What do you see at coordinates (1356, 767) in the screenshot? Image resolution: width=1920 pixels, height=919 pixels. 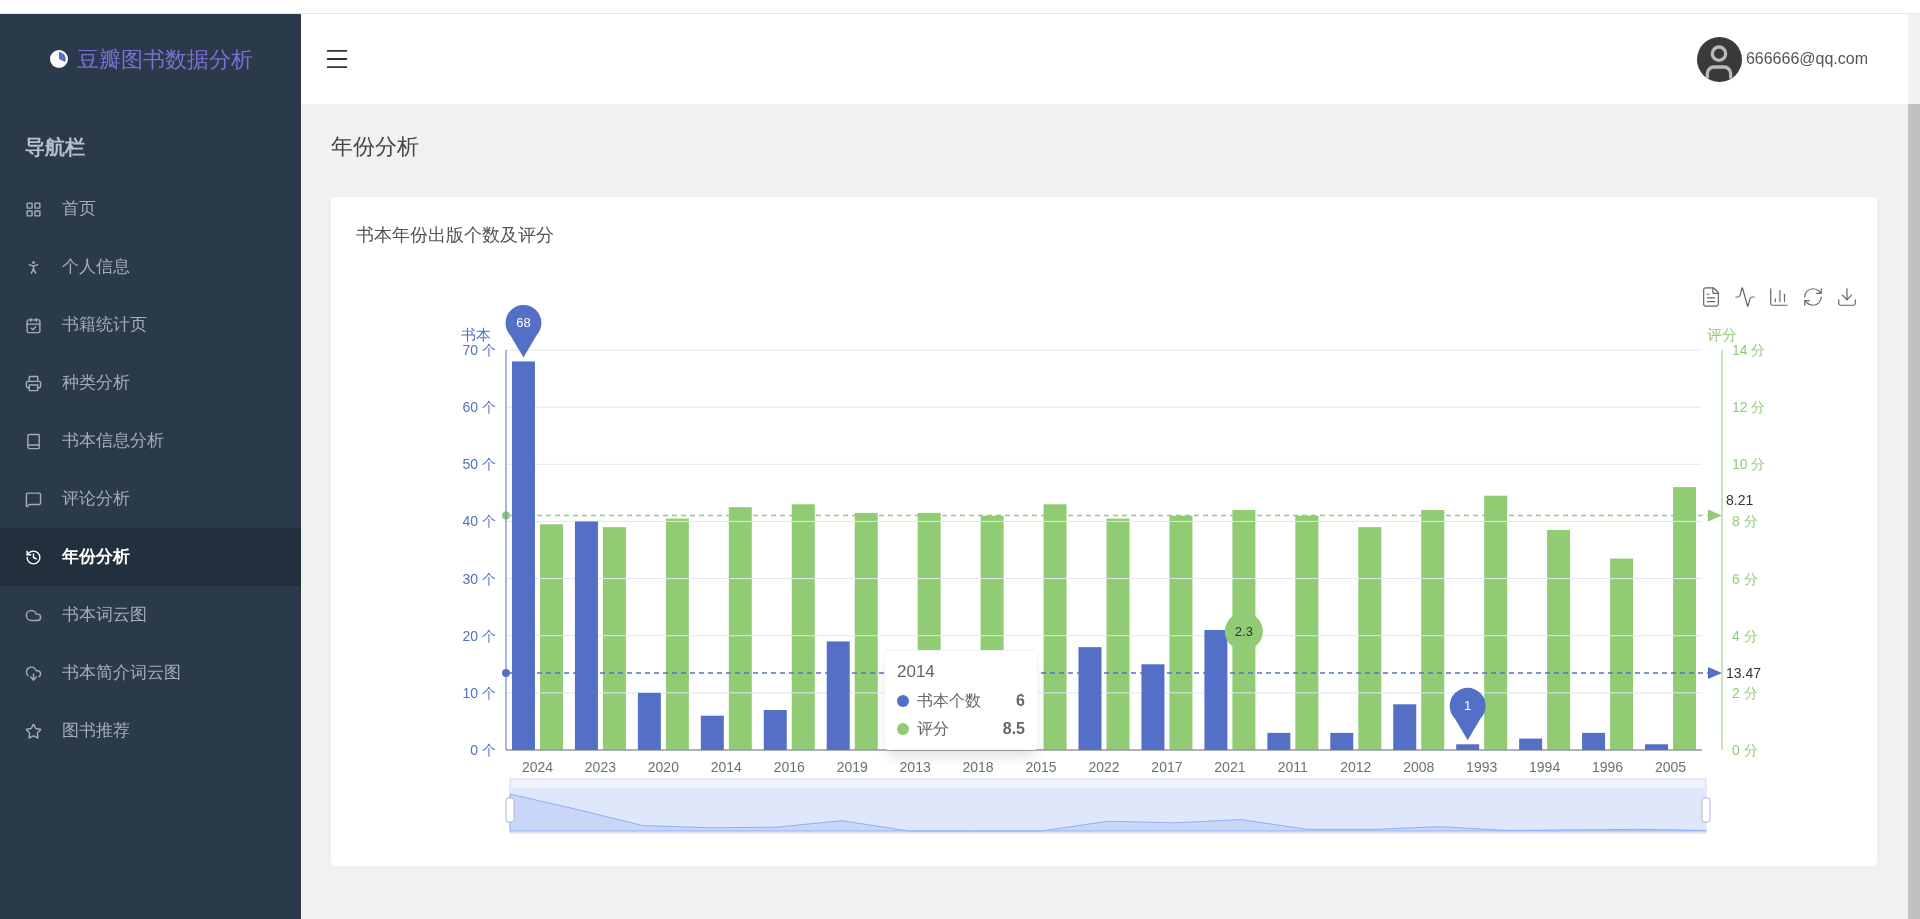 I see `axis-label: 2012` at bounding box center [1356, 767].